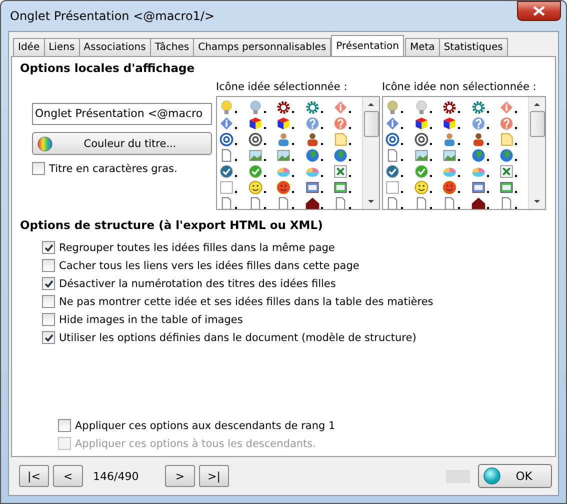 The image size is (567, 504). What do you see at coordinates (29, 47) in the screenshot?
I see `tab: Idée` at bounding box center [29, 47].